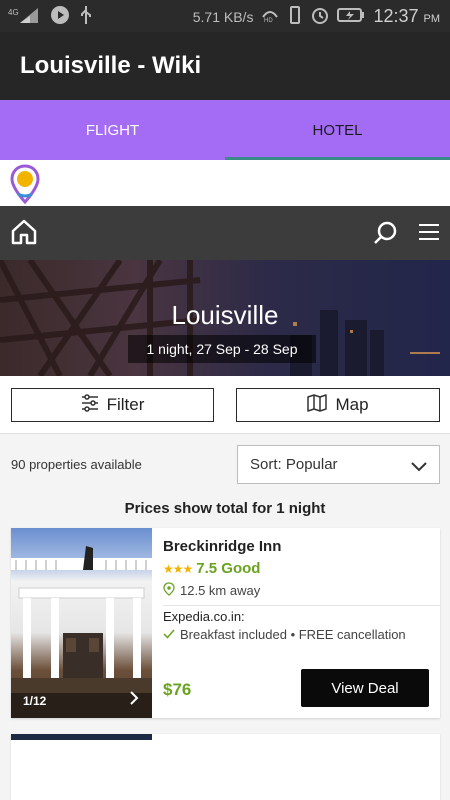 The width and height of the screenshot is (450, 800). What do you see at coordinates (419, 467) in the screenshot?
I see `chevron-down-icon` at bounding box center [419, 467].